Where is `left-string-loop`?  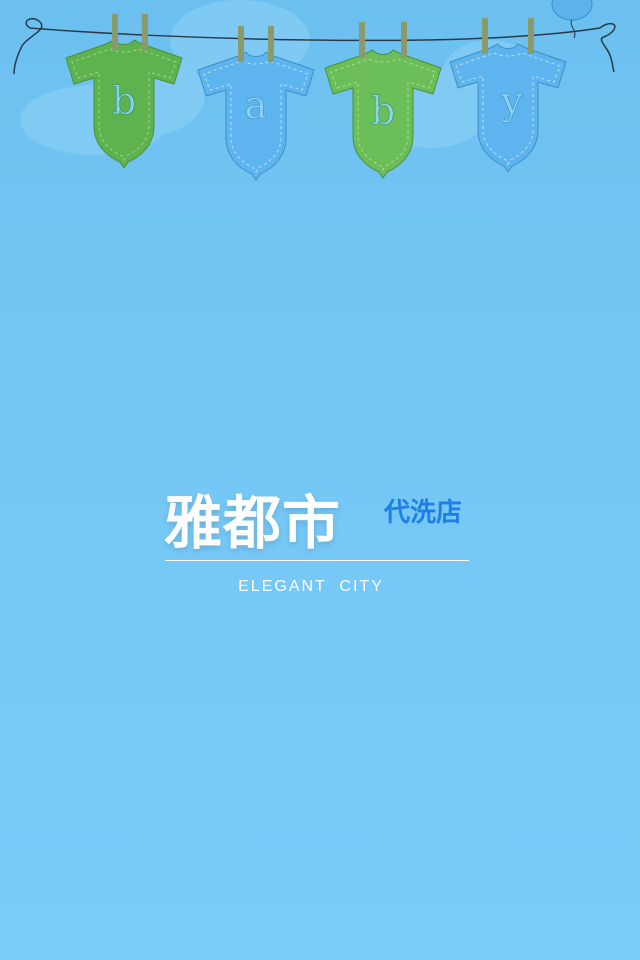 left-string-loop is located at coordinates (28, 46).